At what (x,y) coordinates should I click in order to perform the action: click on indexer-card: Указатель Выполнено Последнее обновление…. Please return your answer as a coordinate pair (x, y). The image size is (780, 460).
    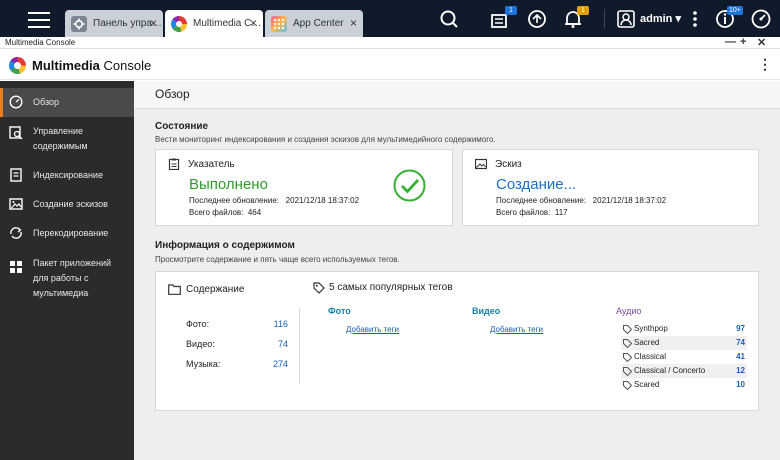
    Looking at the image, I should click on (304, 187).